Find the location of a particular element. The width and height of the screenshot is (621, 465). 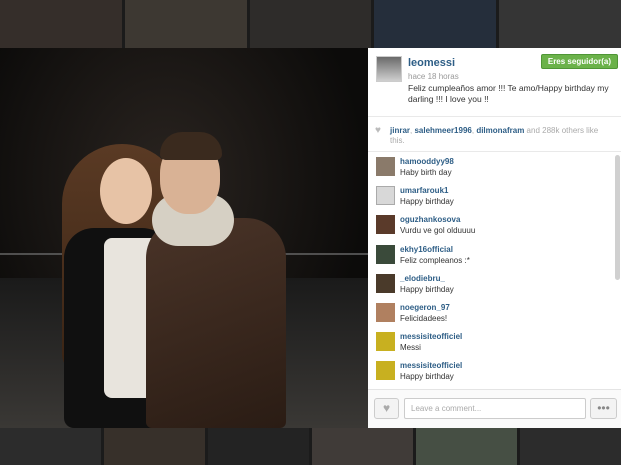

comment-item: noegeron_97 Felicidadees! is located at coordinates (494, 313).